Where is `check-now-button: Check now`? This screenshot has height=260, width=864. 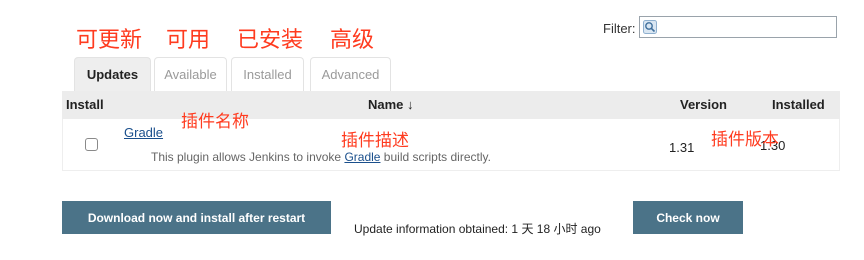 check-now-button: Check now is located at coordinates (688, 217).